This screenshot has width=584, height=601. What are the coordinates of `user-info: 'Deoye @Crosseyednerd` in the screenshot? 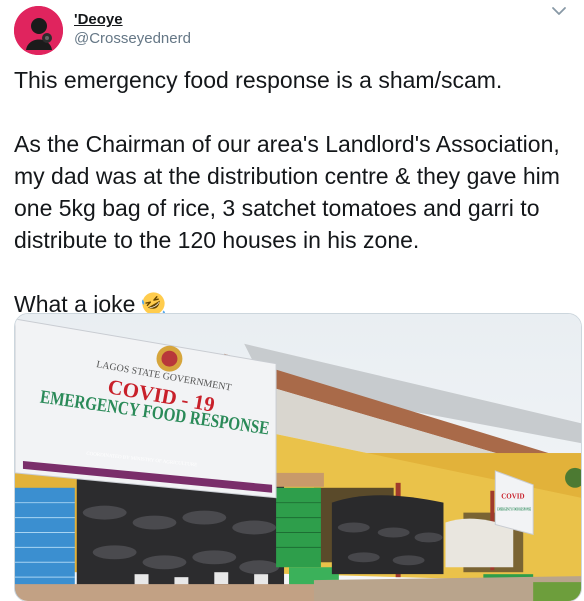 It's located at (132, 29).